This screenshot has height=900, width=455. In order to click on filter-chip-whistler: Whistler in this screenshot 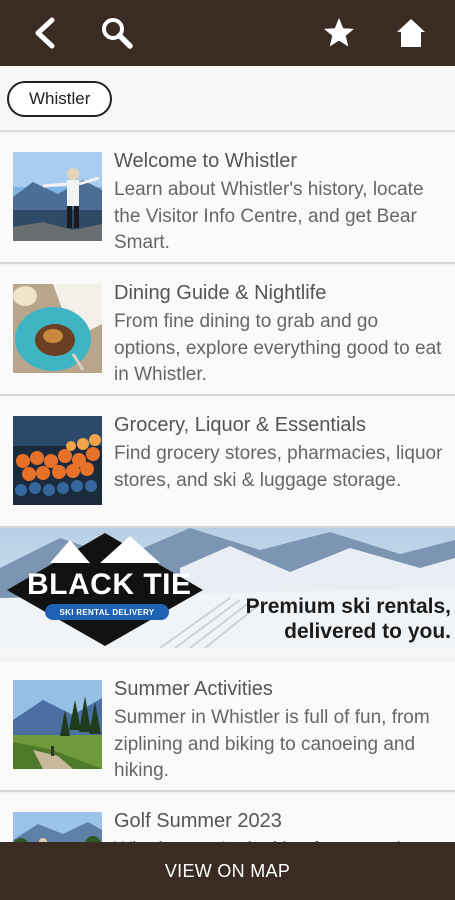, I will do `click(60, 99)`.